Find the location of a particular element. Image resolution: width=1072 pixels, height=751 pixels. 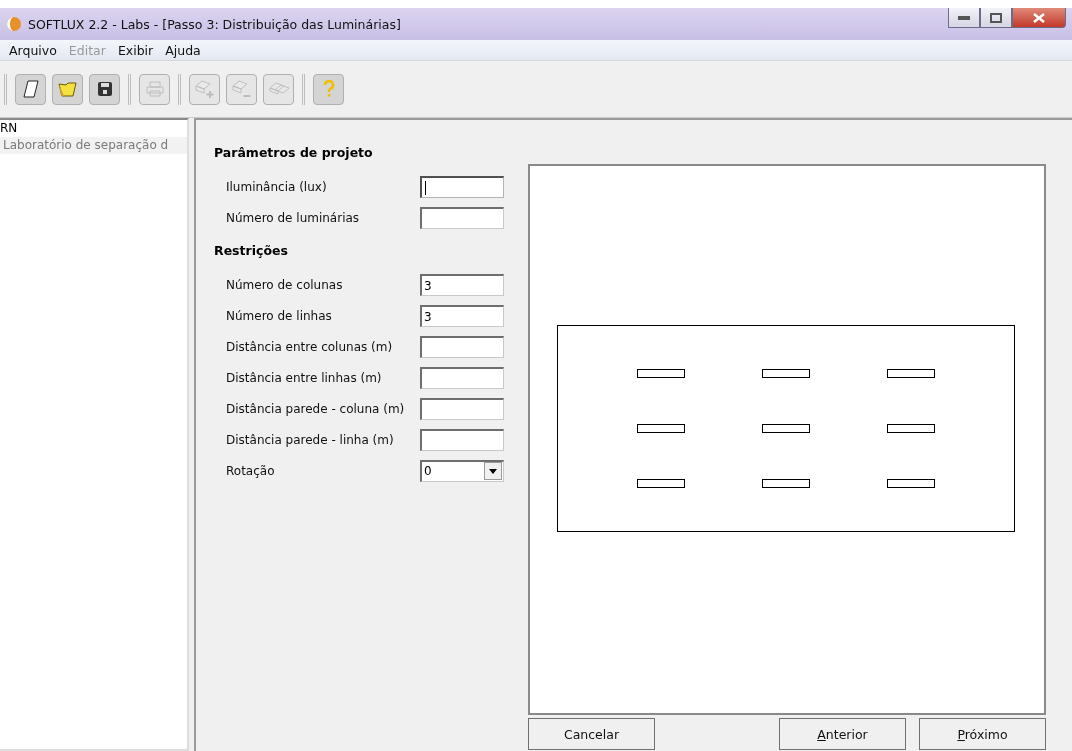

maximize-button is located at coordinates (996, 18).